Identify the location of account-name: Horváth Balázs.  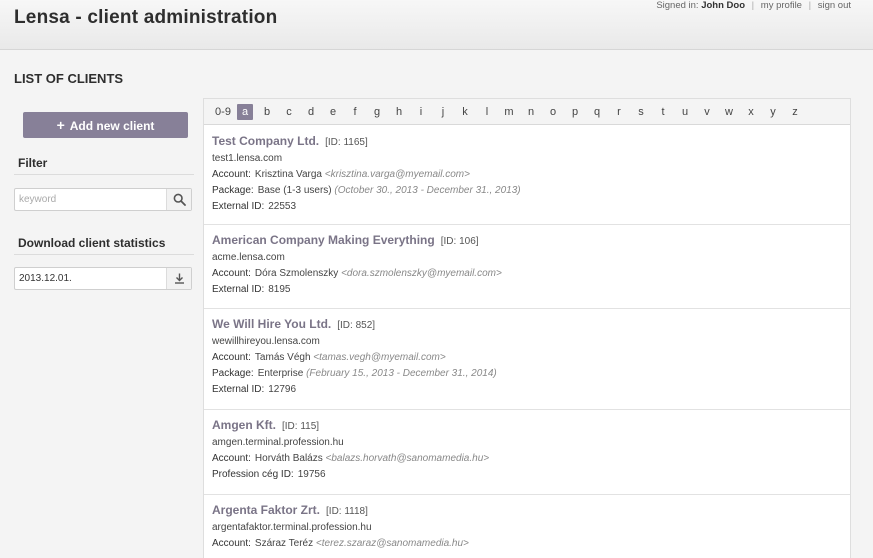
(288, 458).